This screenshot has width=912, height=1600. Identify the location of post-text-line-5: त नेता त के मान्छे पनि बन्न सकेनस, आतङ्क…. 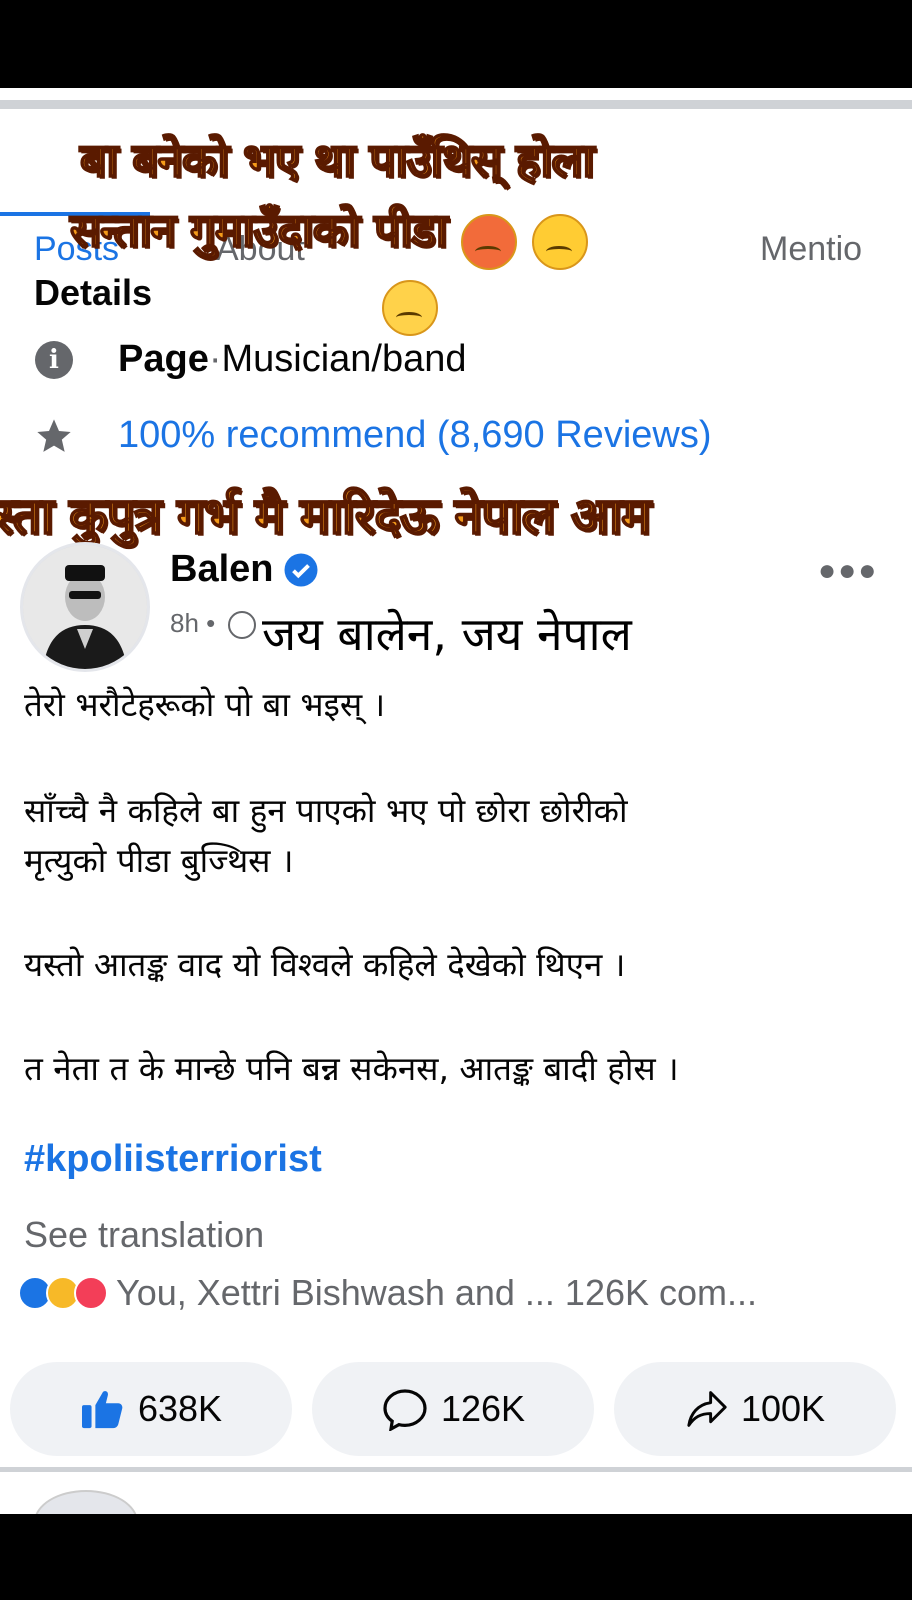
(351, 1068).